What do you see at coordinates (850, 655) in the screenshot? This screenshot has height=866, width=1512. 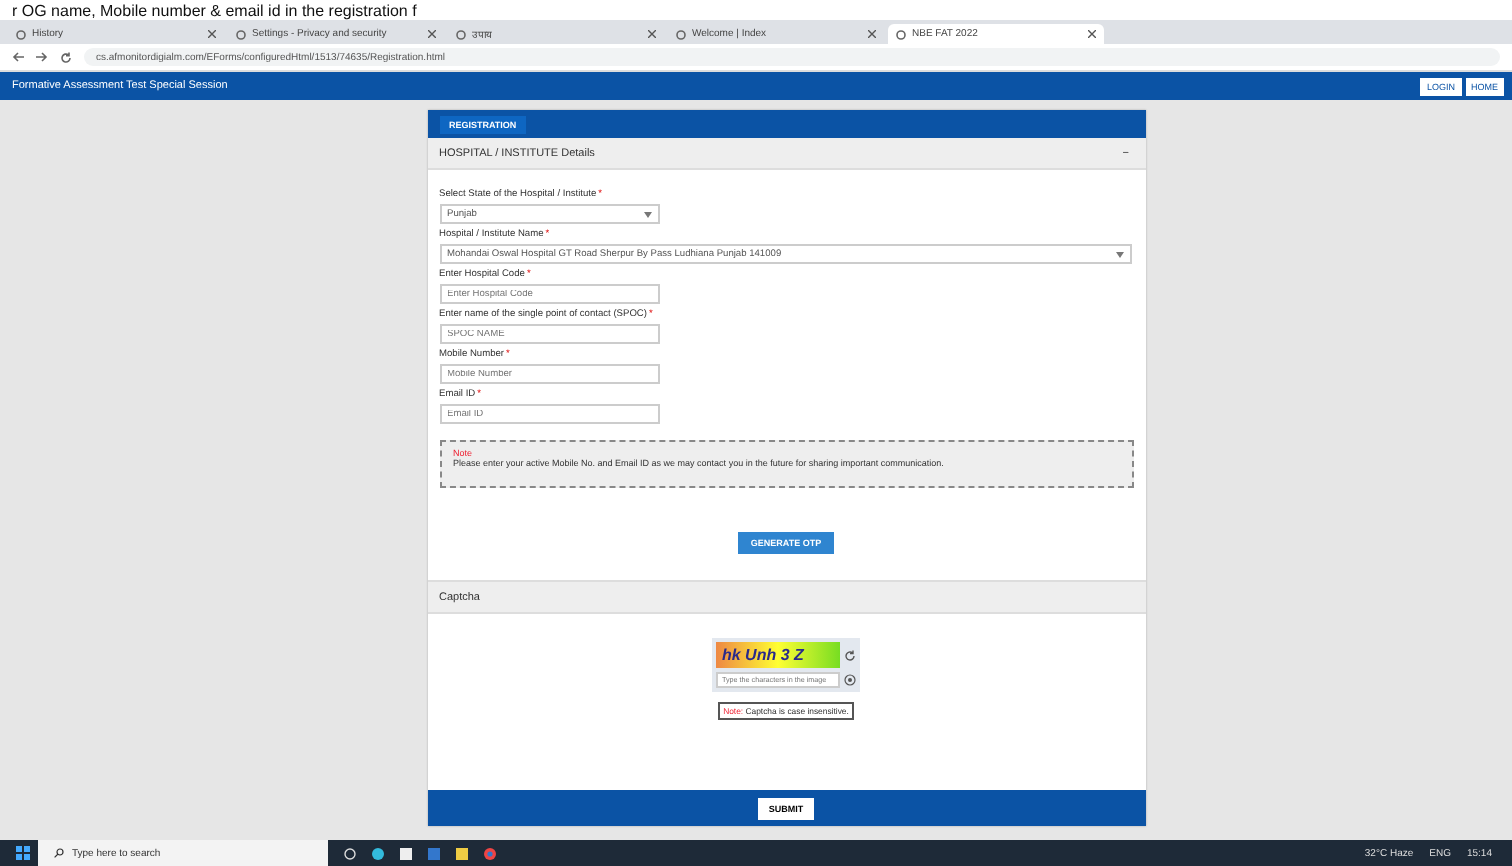 I see `refresh-icon` at bounding box center [850, 655].